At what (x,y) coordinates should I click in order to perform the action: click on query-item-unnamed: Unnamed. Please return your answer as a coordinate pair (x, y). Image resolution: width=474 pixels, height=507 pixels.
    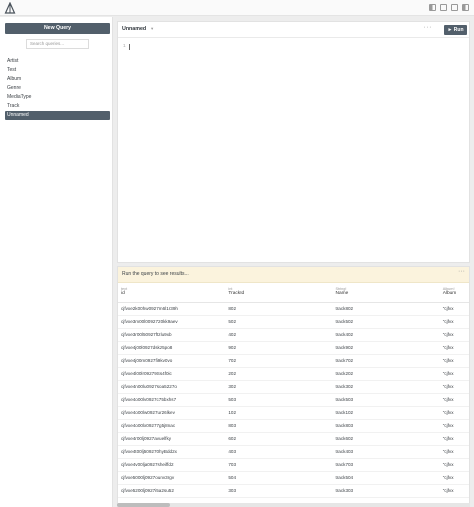
    Looking at the image, I should click on (57, 115).